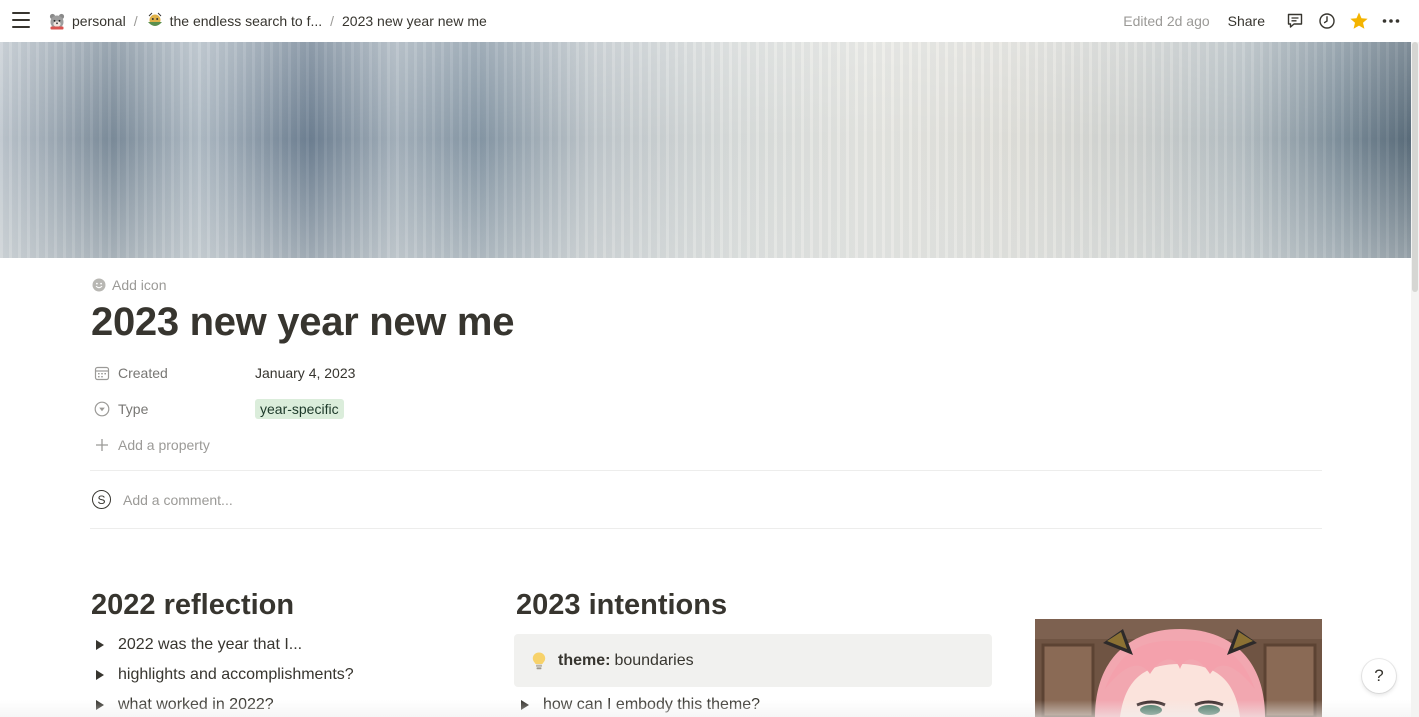  I want to click on toggle-block: highlights and accomplishments?, so click(223, 675).